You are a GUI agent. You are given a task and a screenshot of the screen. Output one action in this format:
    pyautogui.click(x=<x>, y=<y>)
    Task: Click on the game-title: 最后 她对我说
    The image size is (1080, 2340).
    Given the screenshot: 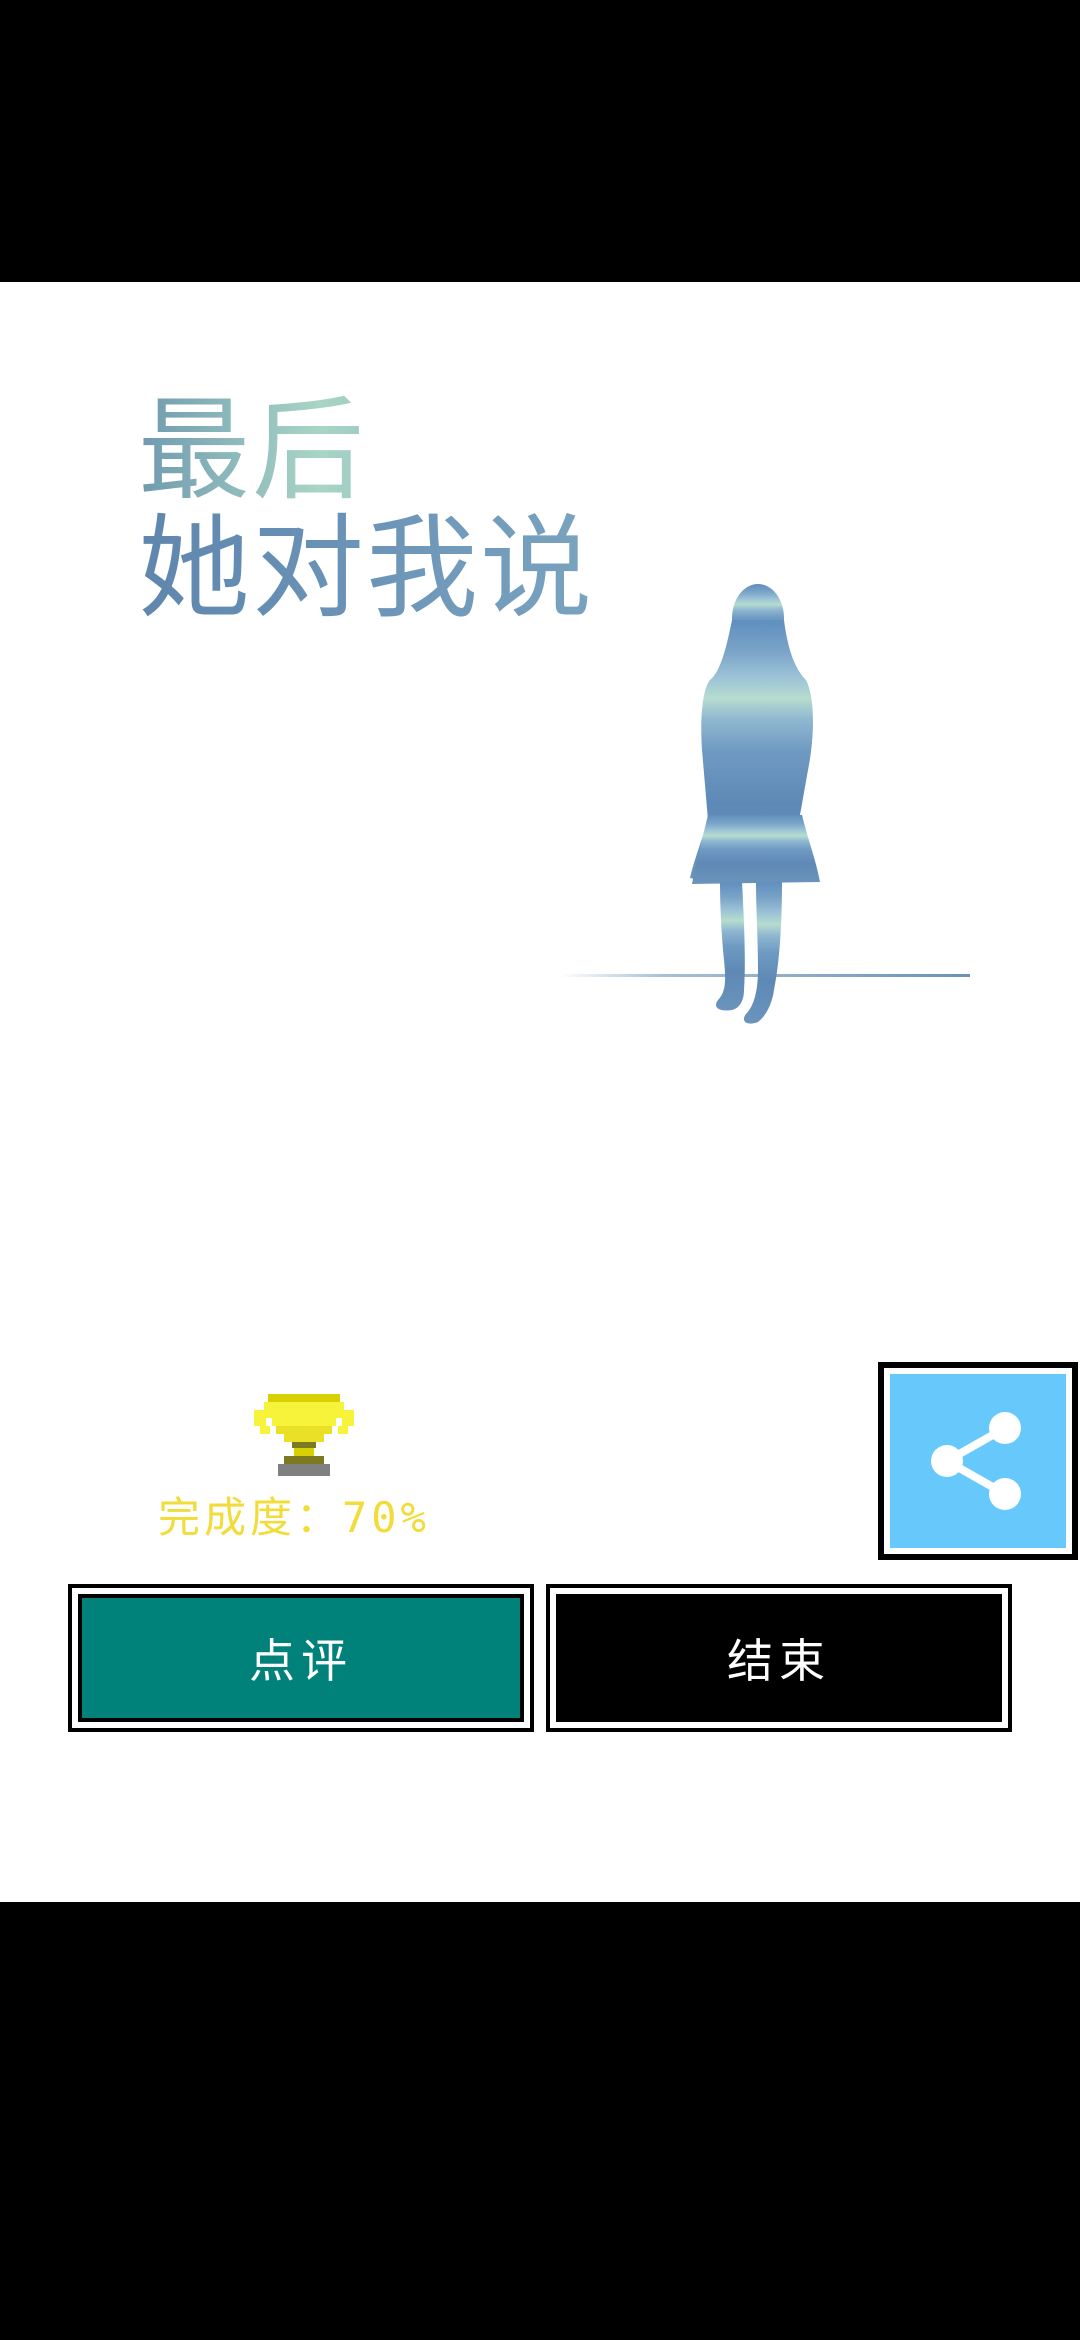 What is the action you would take?
    pyautogui.click(x=366, y=510)
    